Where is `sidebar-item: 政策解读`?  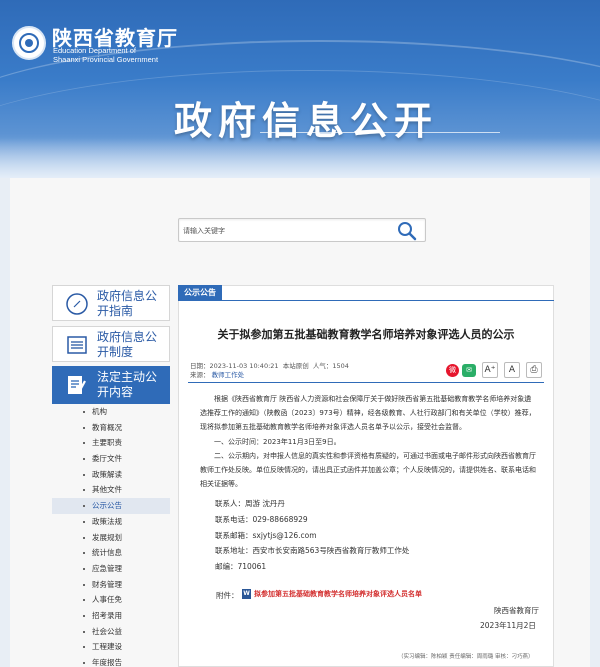 sidebar-item: 政策解读 is located at coordinates (111, 475).